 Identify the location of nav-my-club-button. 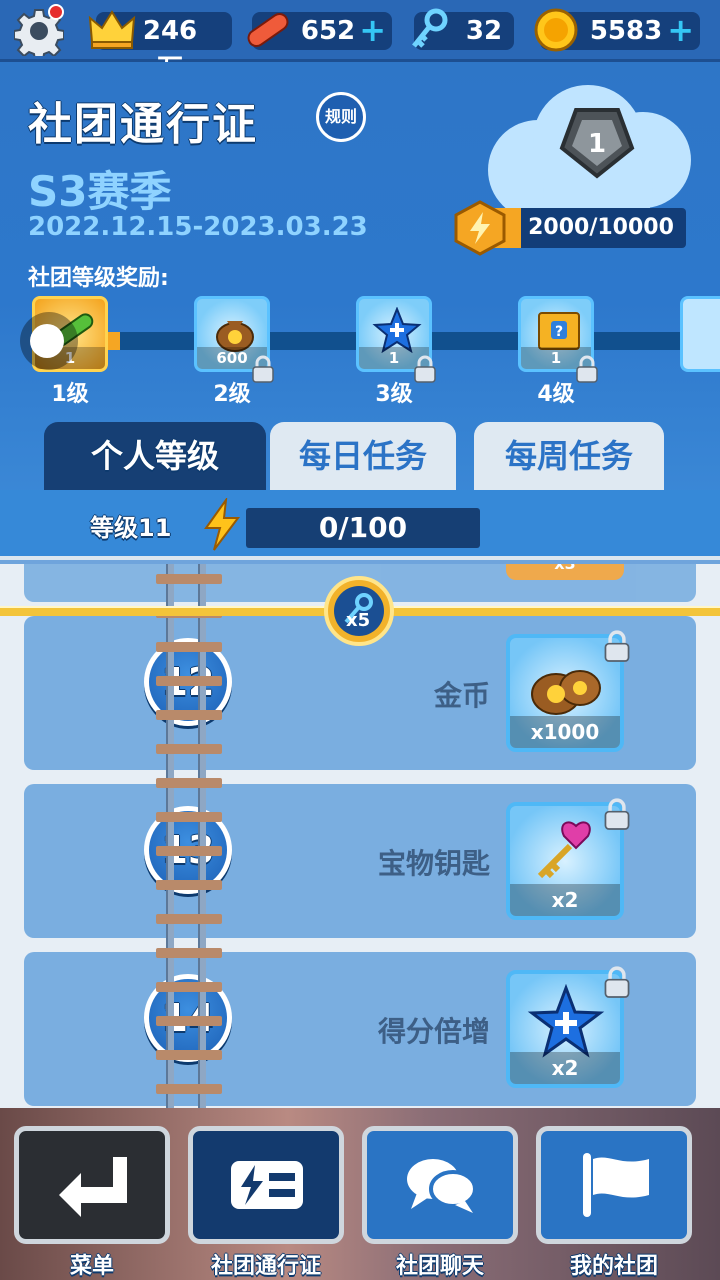
(614, 1185).